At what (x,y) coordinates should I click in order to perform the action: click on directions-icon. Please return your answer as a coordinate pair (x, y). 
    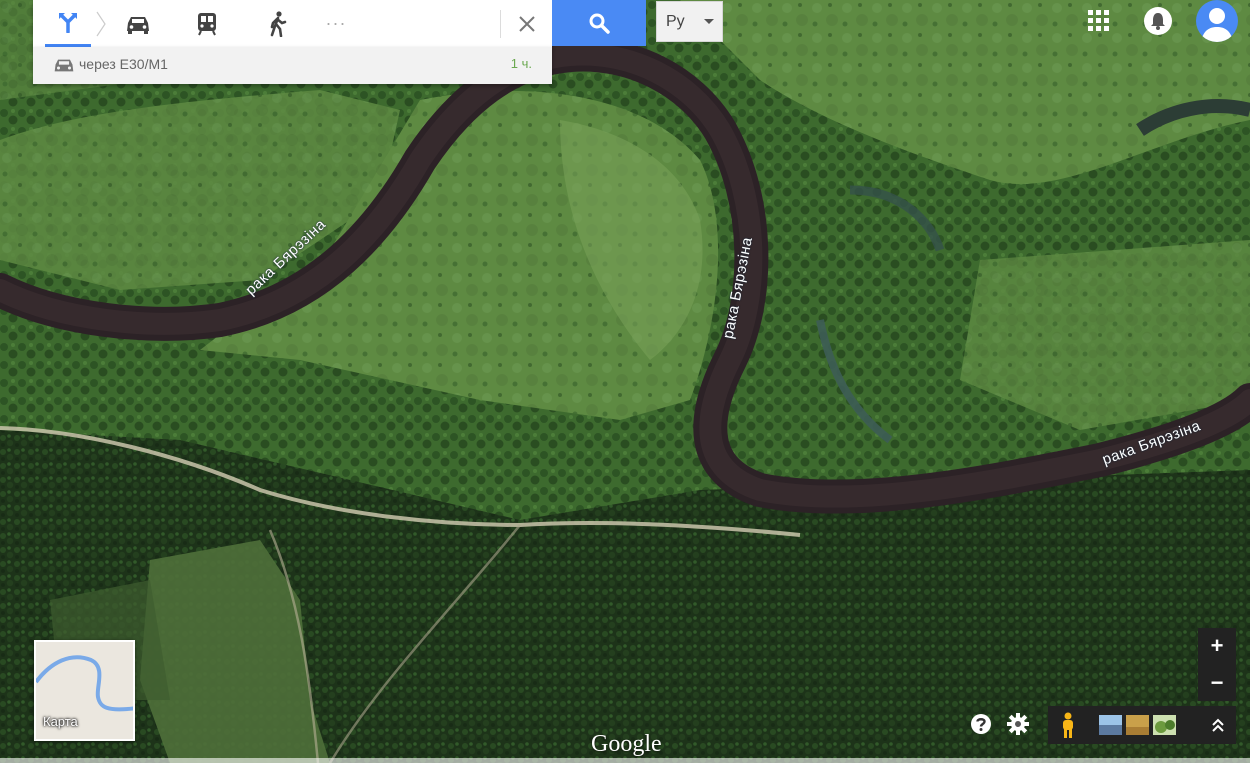
    Looking at the image, I should click on (68, 23).